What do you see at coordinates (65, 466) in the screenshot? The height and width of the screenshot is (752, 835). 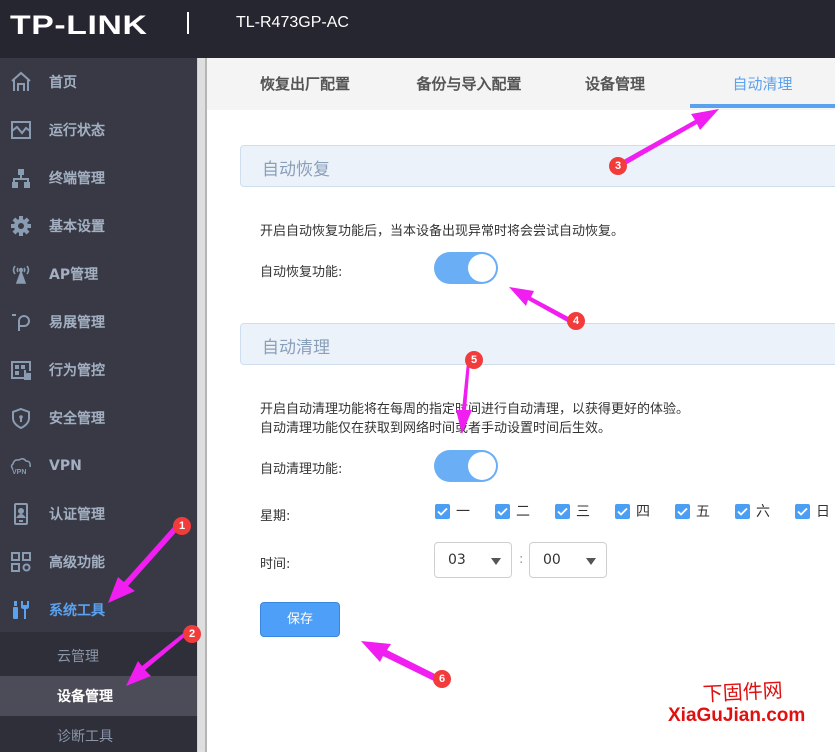 I see `sidebar-item-label: VPN` at bounding box center [65, 466].